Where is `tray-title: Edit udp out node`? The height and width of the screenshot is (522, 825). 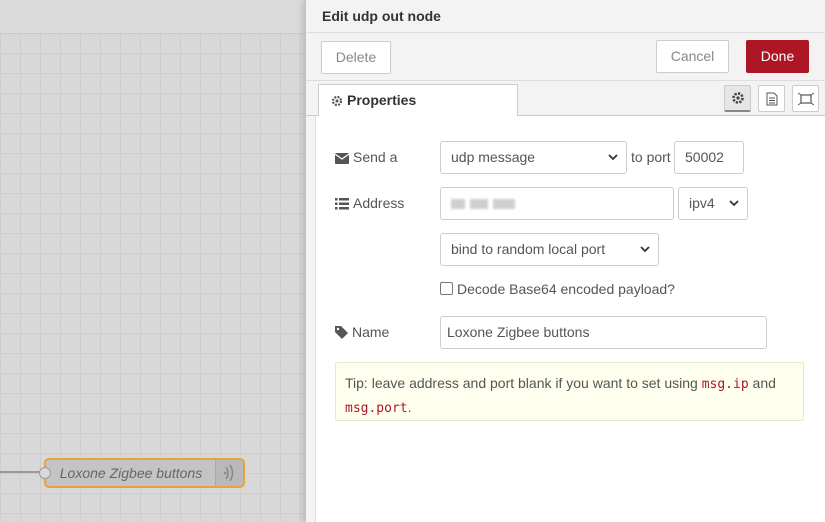 tray-title: Edit udp out node is located at coordinates (381, 16).